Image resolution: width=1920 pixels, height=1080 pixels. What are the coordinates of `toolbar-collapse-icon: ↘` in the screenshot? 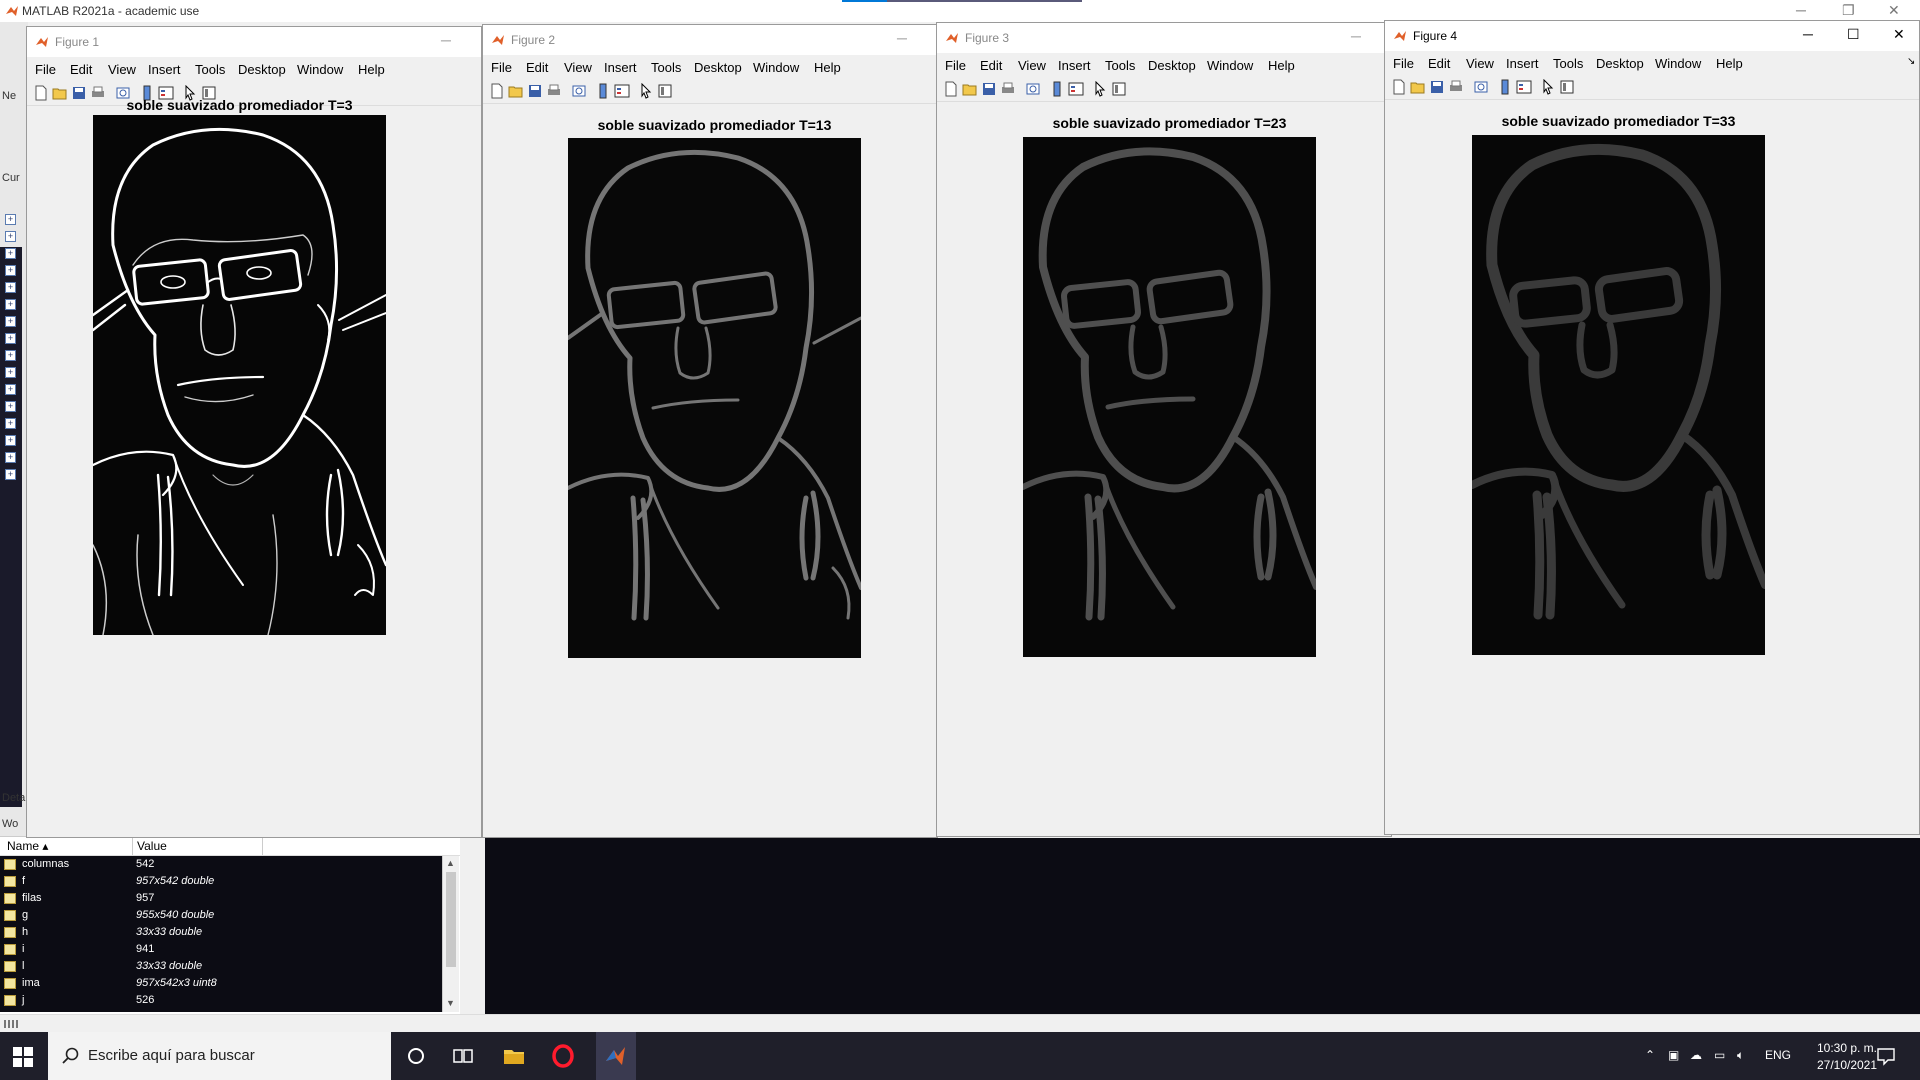 It's located at (1911, 61).